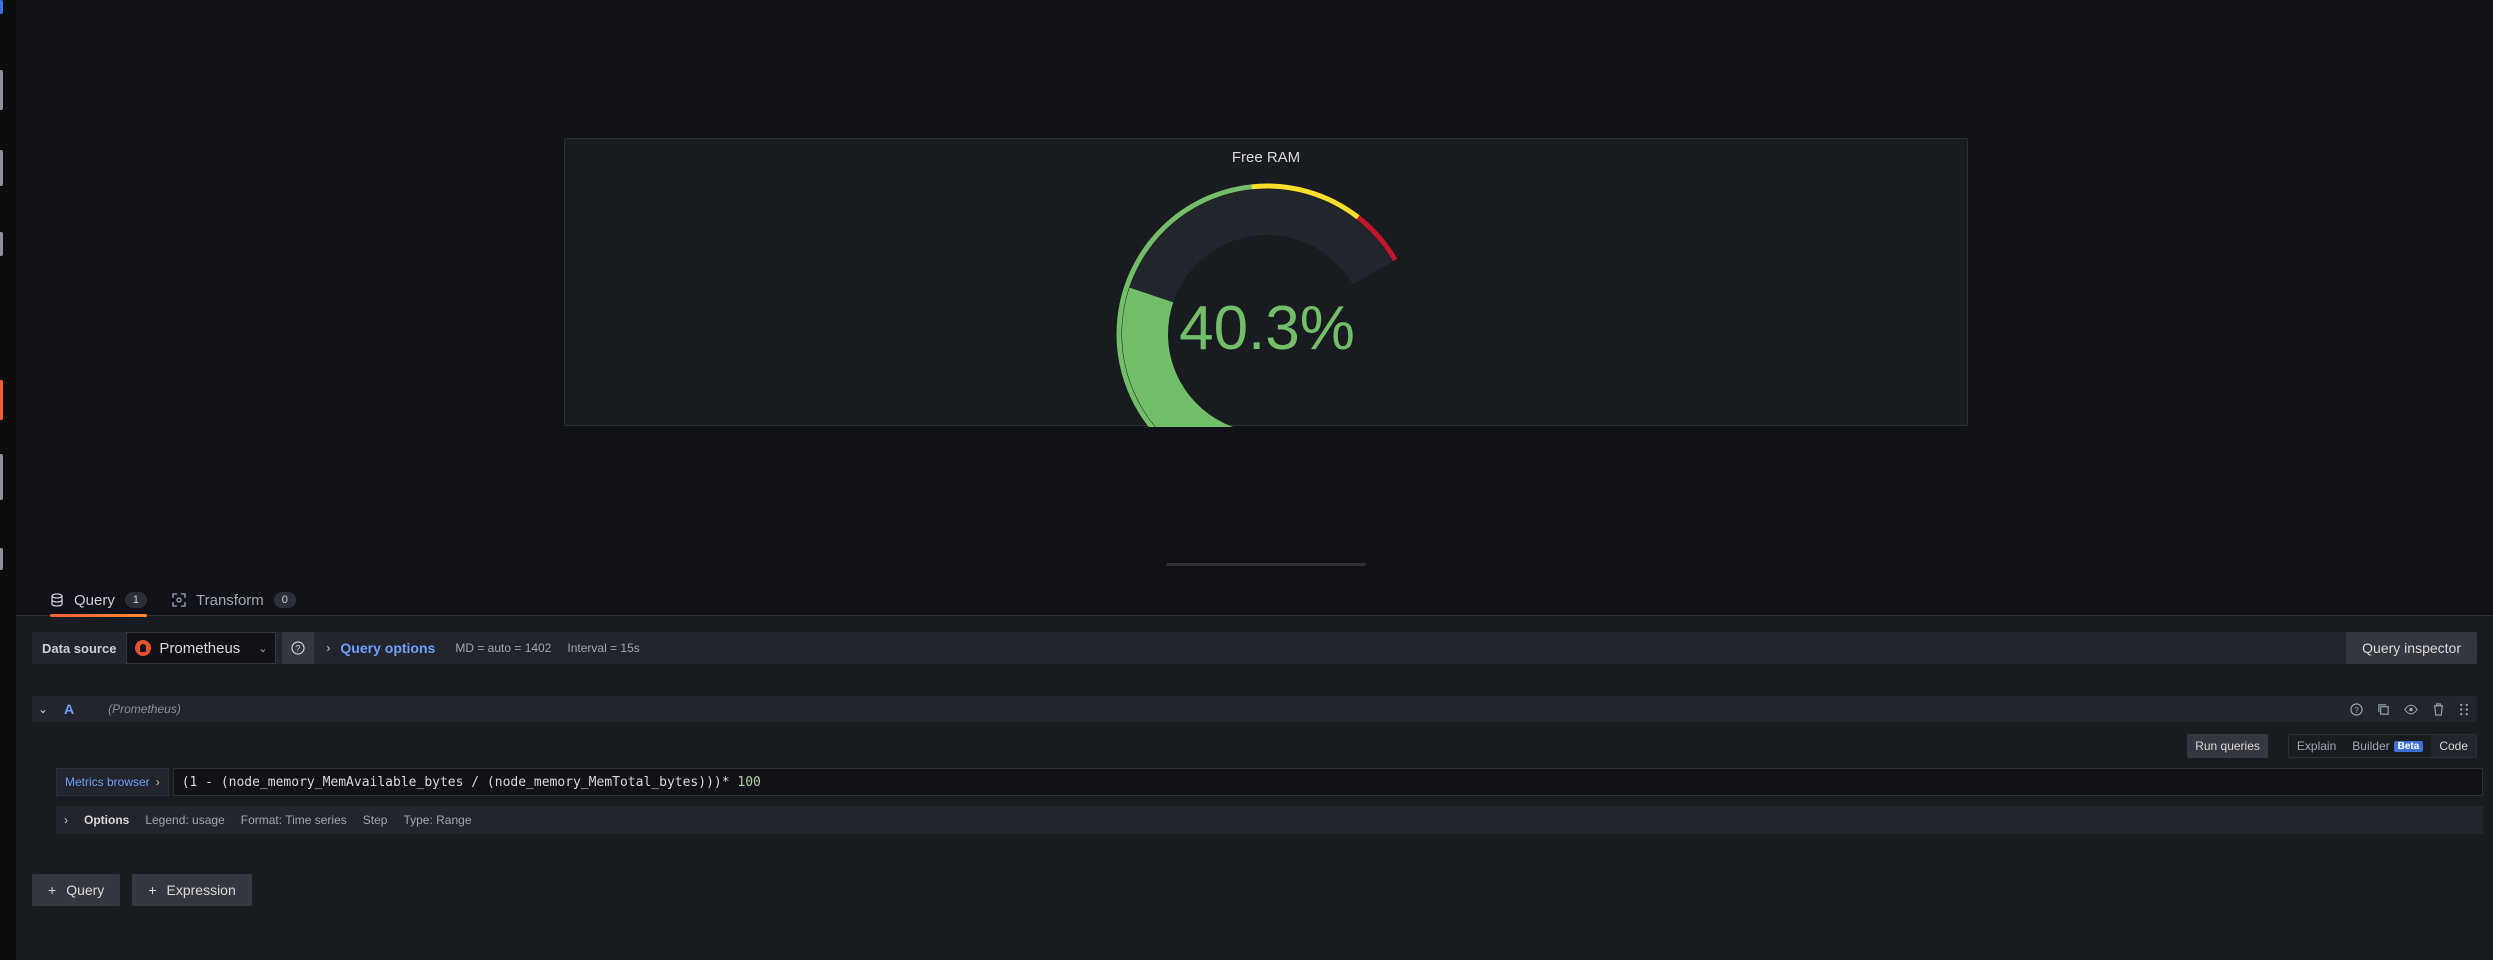 This screenshot has height=960, width=2493. What do you see at coordinates (1254, 597) in the screenshot?
I see `editor-tabs: Query 1 Transform 0` at bounding box center [1254, 597].